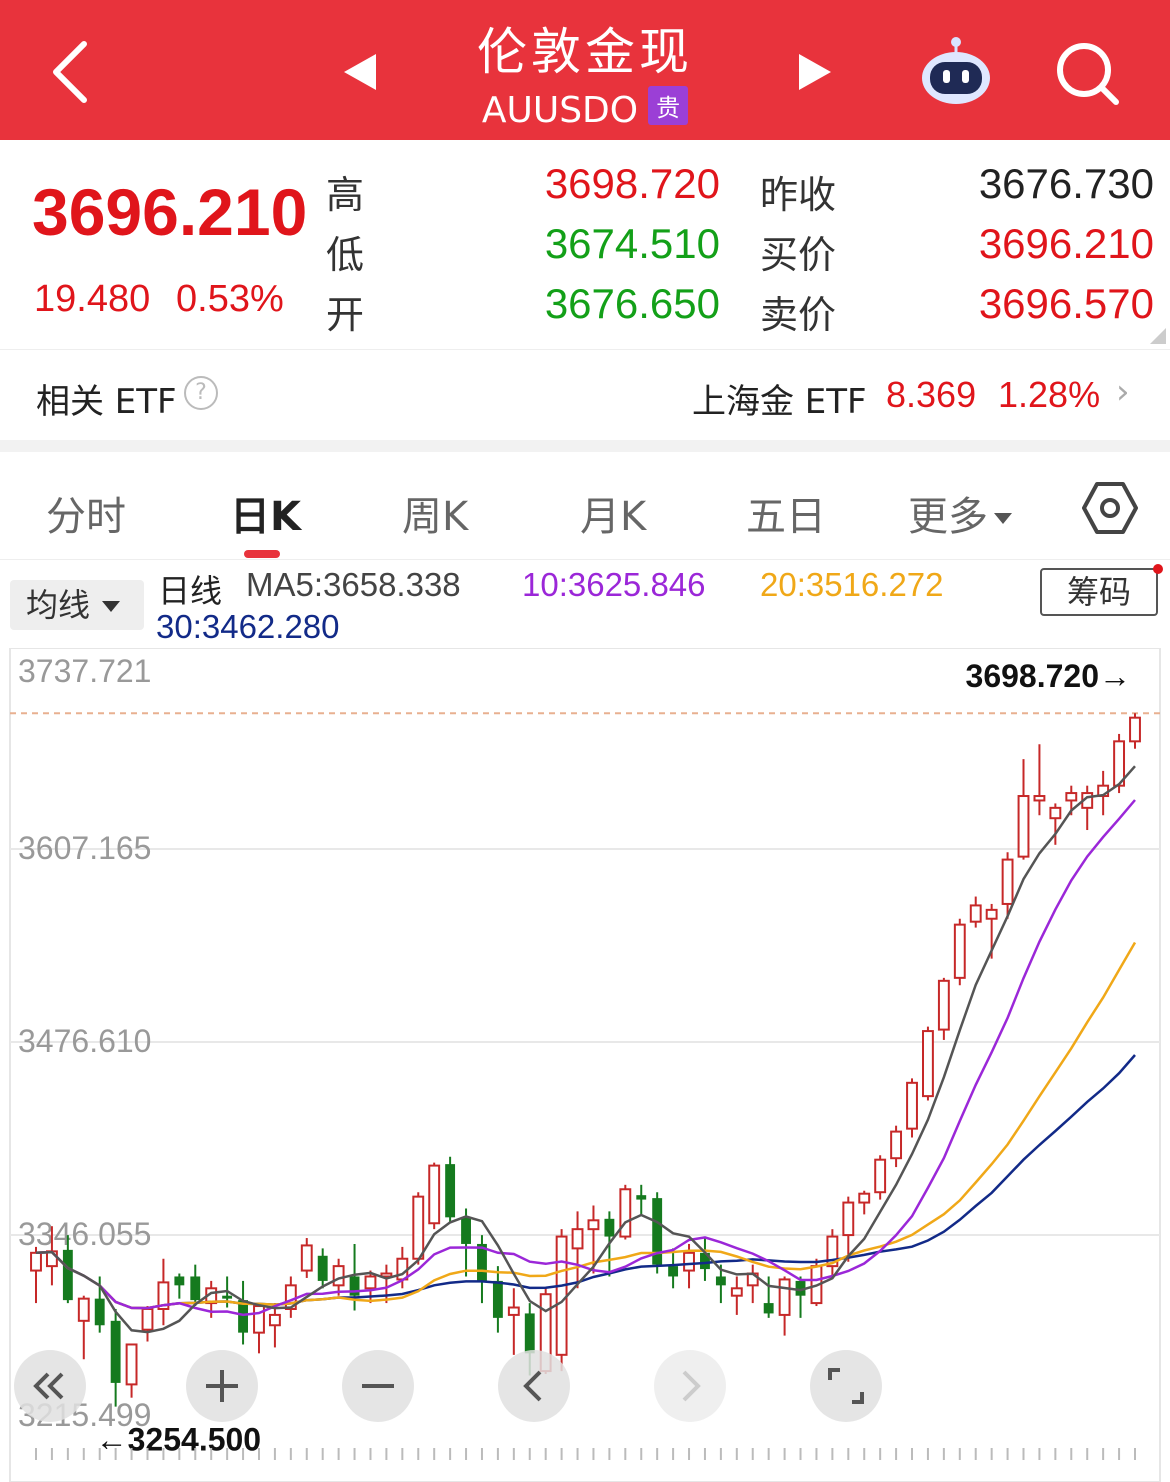 This screenshot has height=1482, width=1170. What do you see at coordinates (106, 402) in the screenshot?
I see `related-etf-label: 相关 ETF` at bounding box center [106, 402].